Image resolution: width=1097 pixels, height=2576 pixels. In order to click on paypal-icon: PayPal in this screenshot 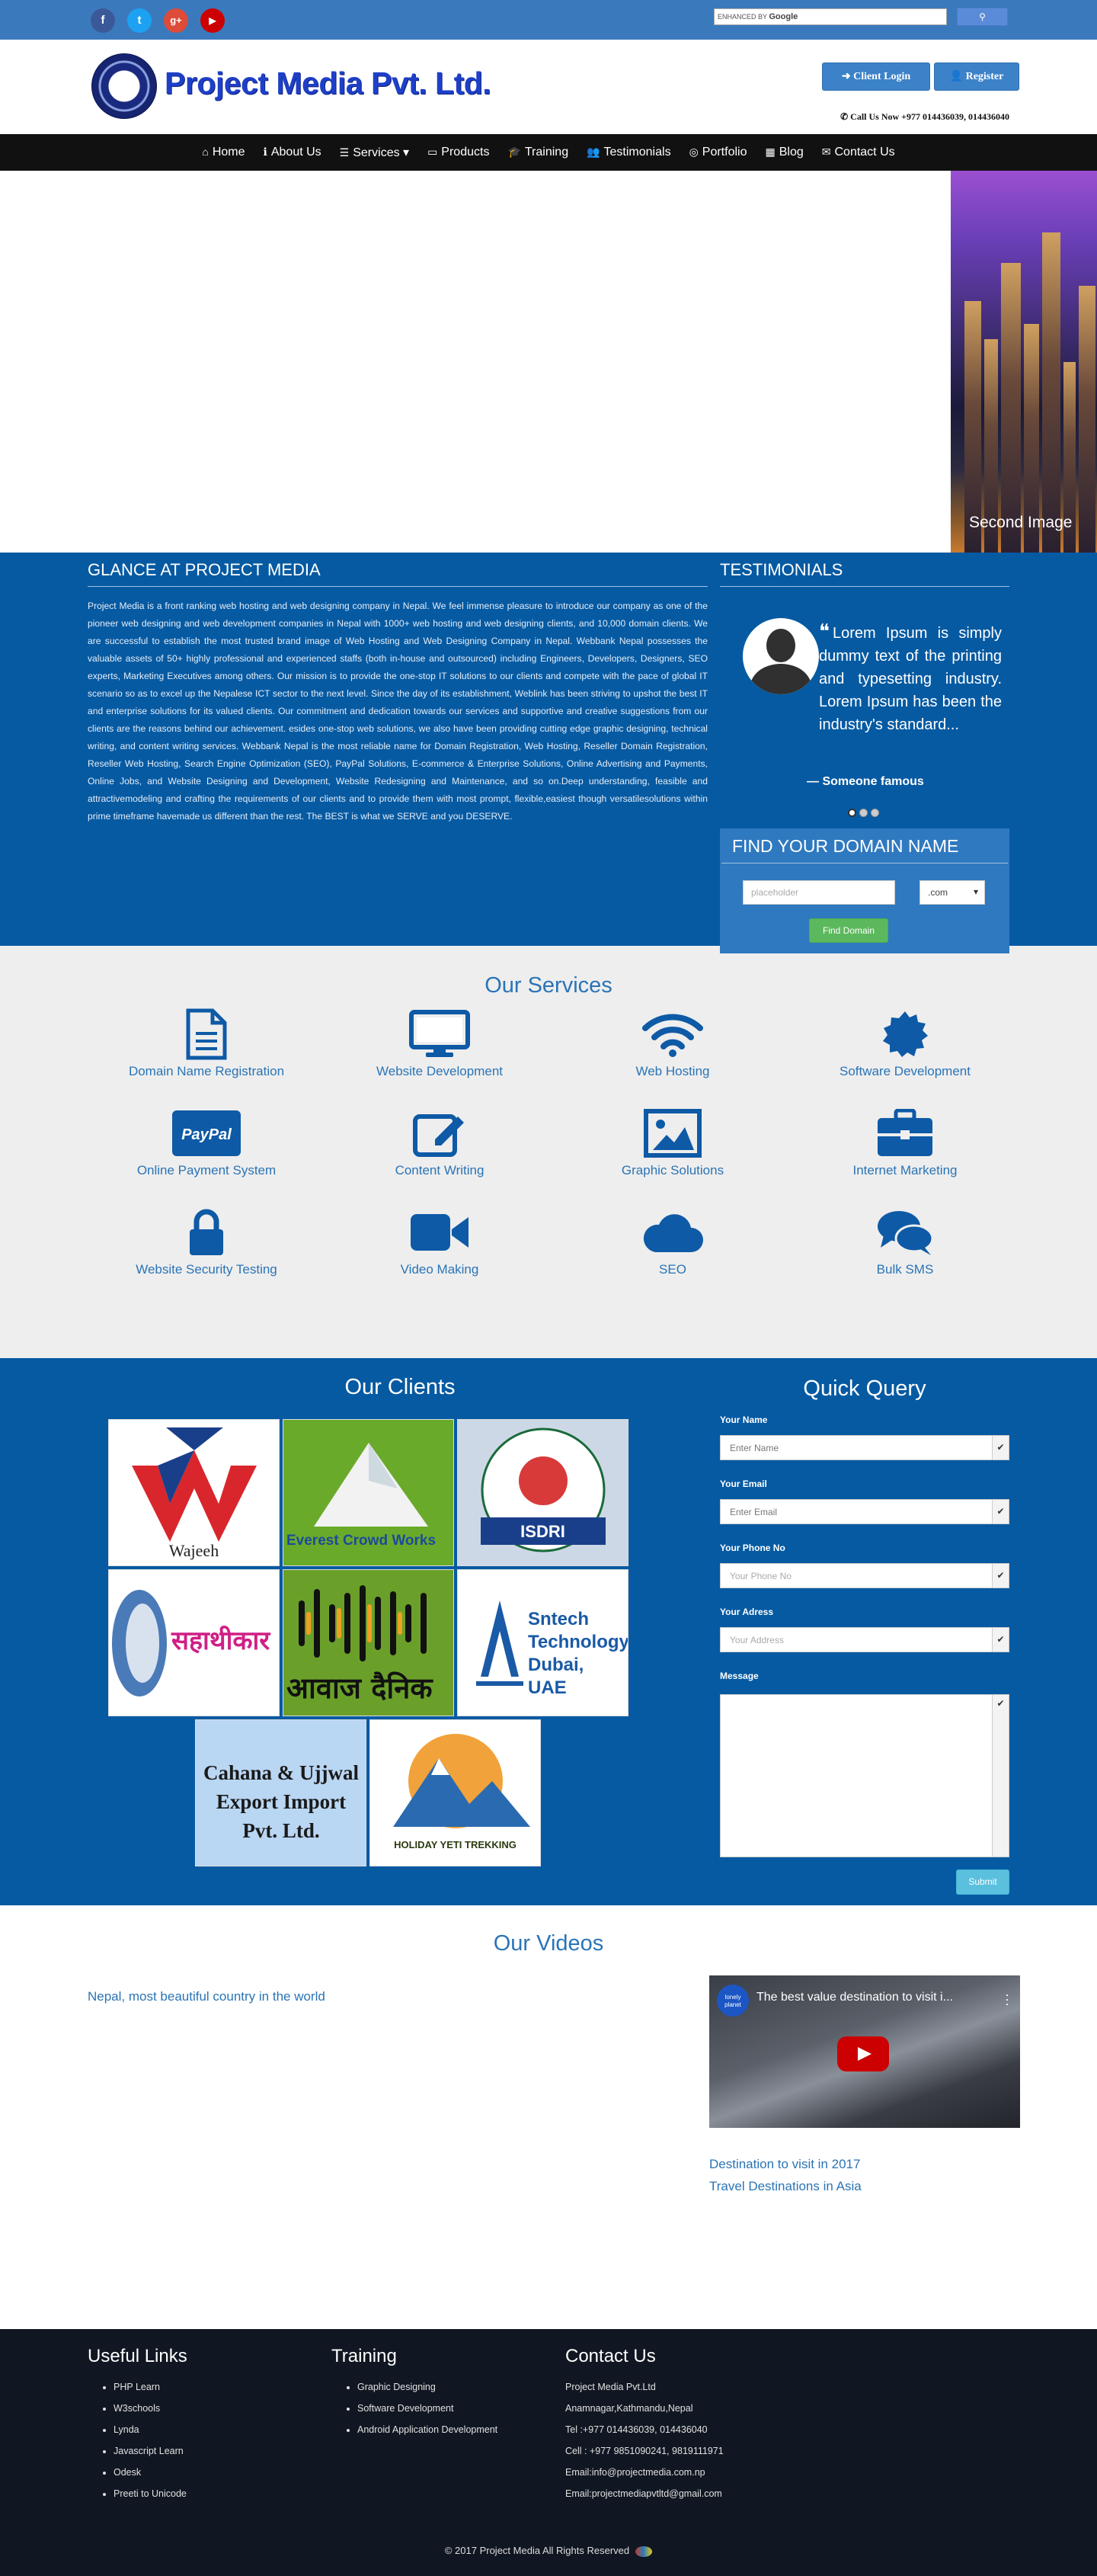, I will do `click(206, 1133)`.